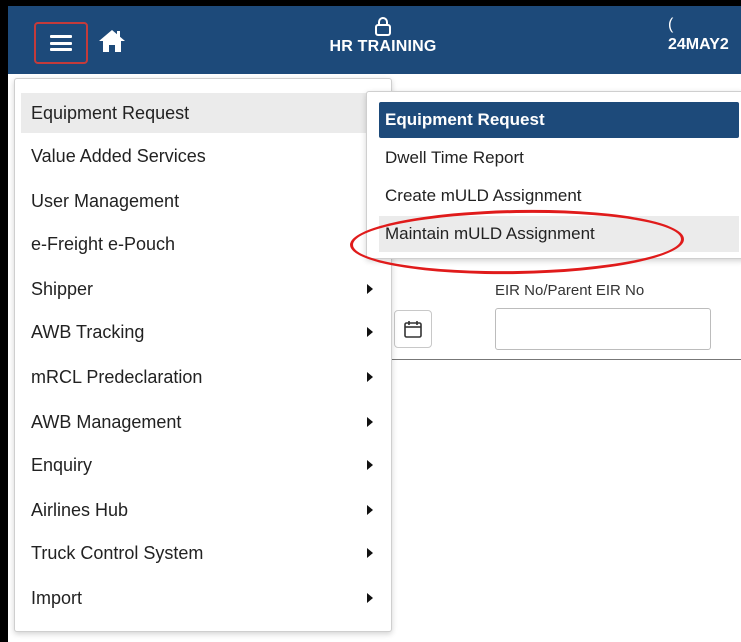  I want to click on menu-item-label: AWB Tracking, so click(88, 331).